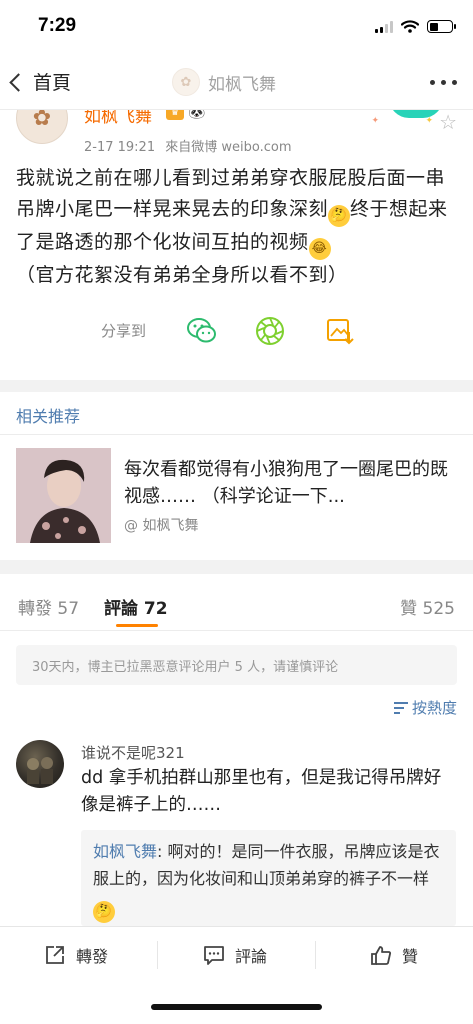 This screenshot has height=1024, width=473. I want to click on nav-title-group: ✿ 如枫飞舞, so click(224, 82).